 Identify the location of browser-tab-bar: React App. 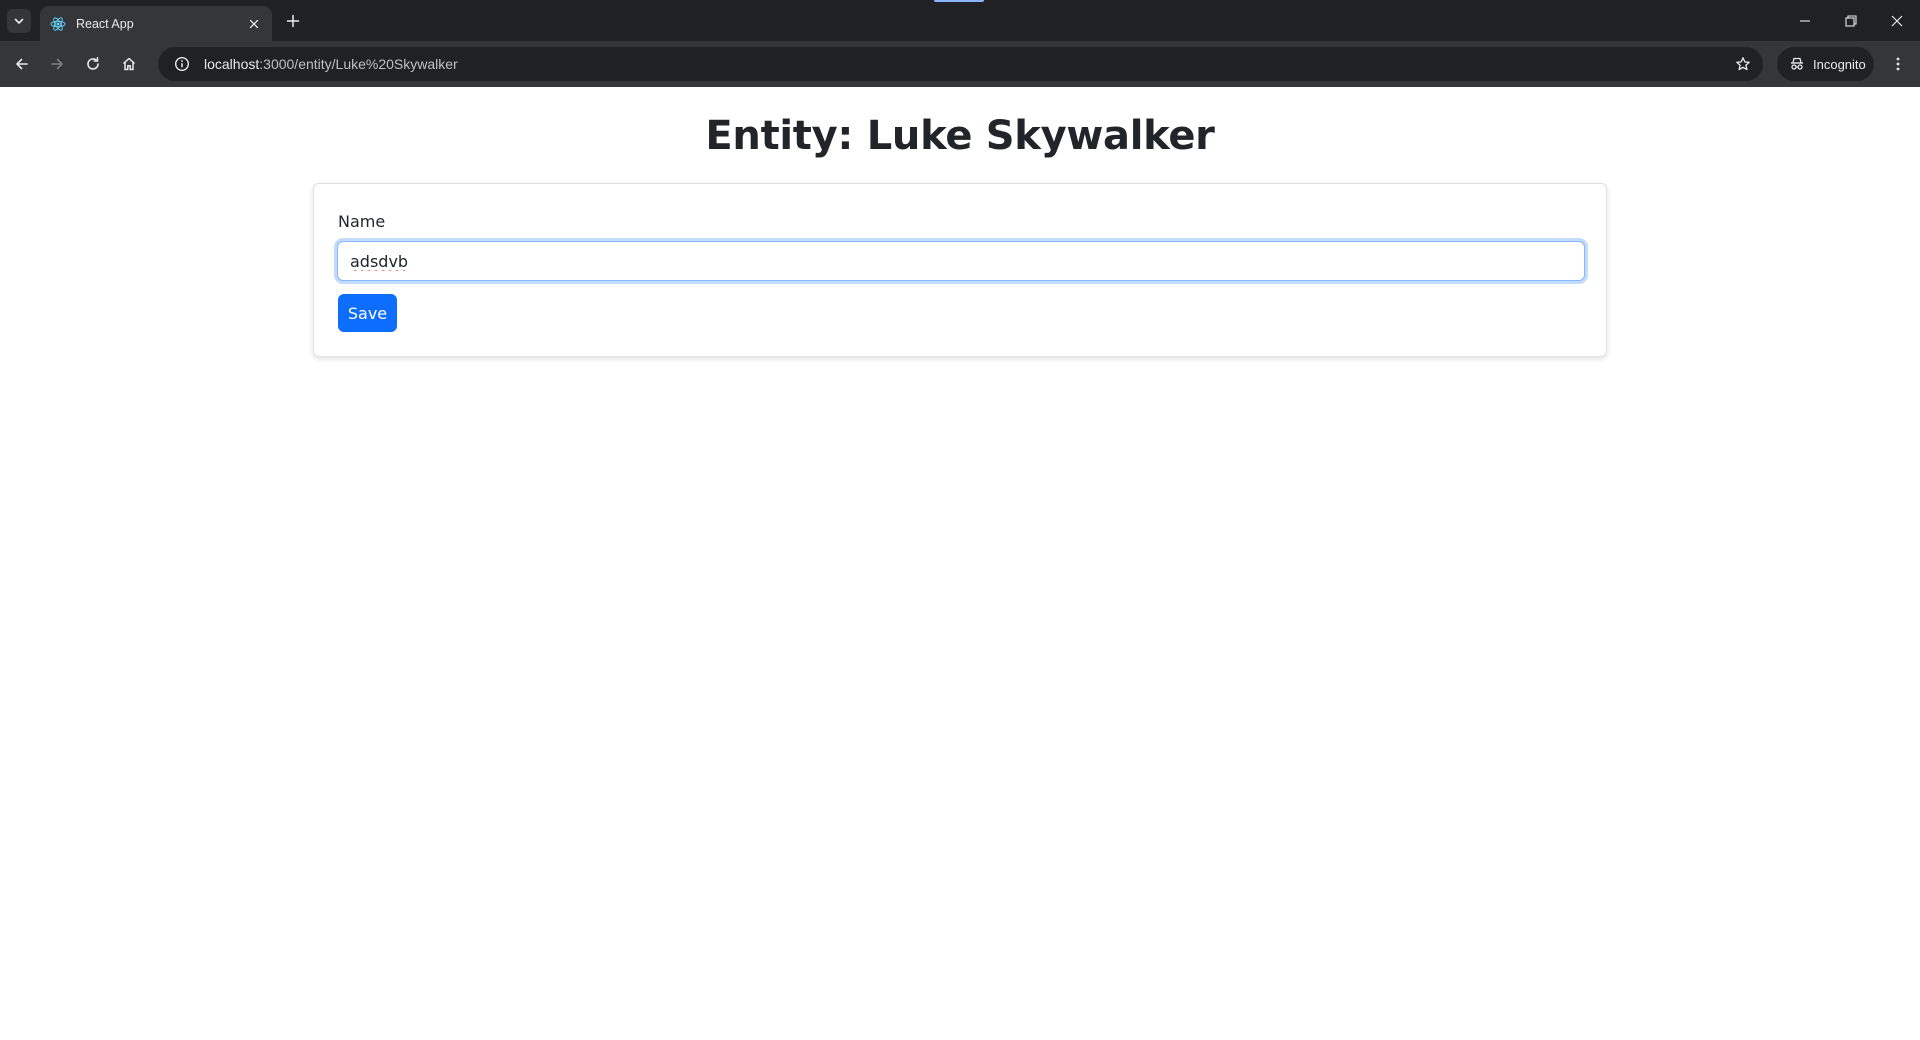
(960, 20).